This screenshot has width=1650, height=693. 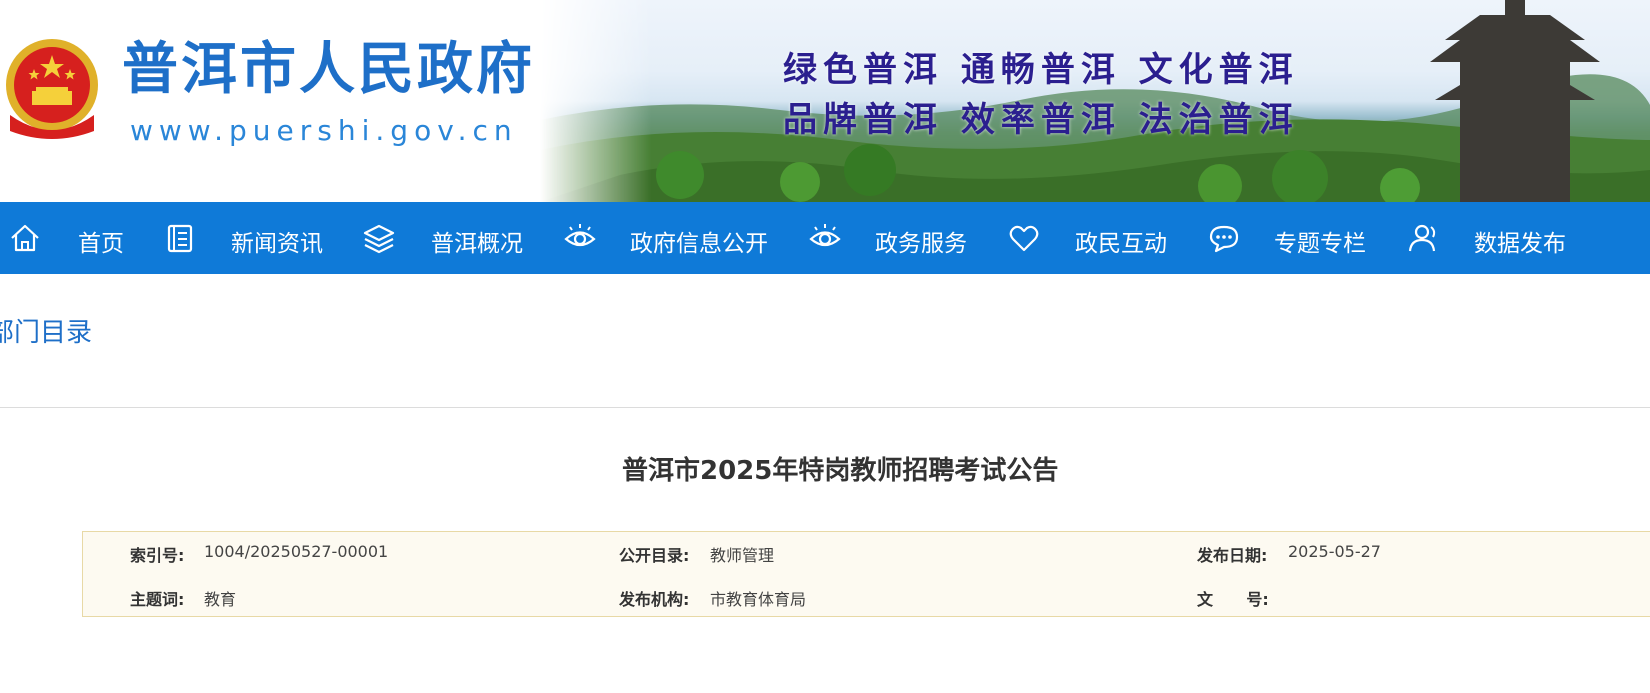 I want to click on nav-item-news: 新闻资讯, so click(x=257, y=238).